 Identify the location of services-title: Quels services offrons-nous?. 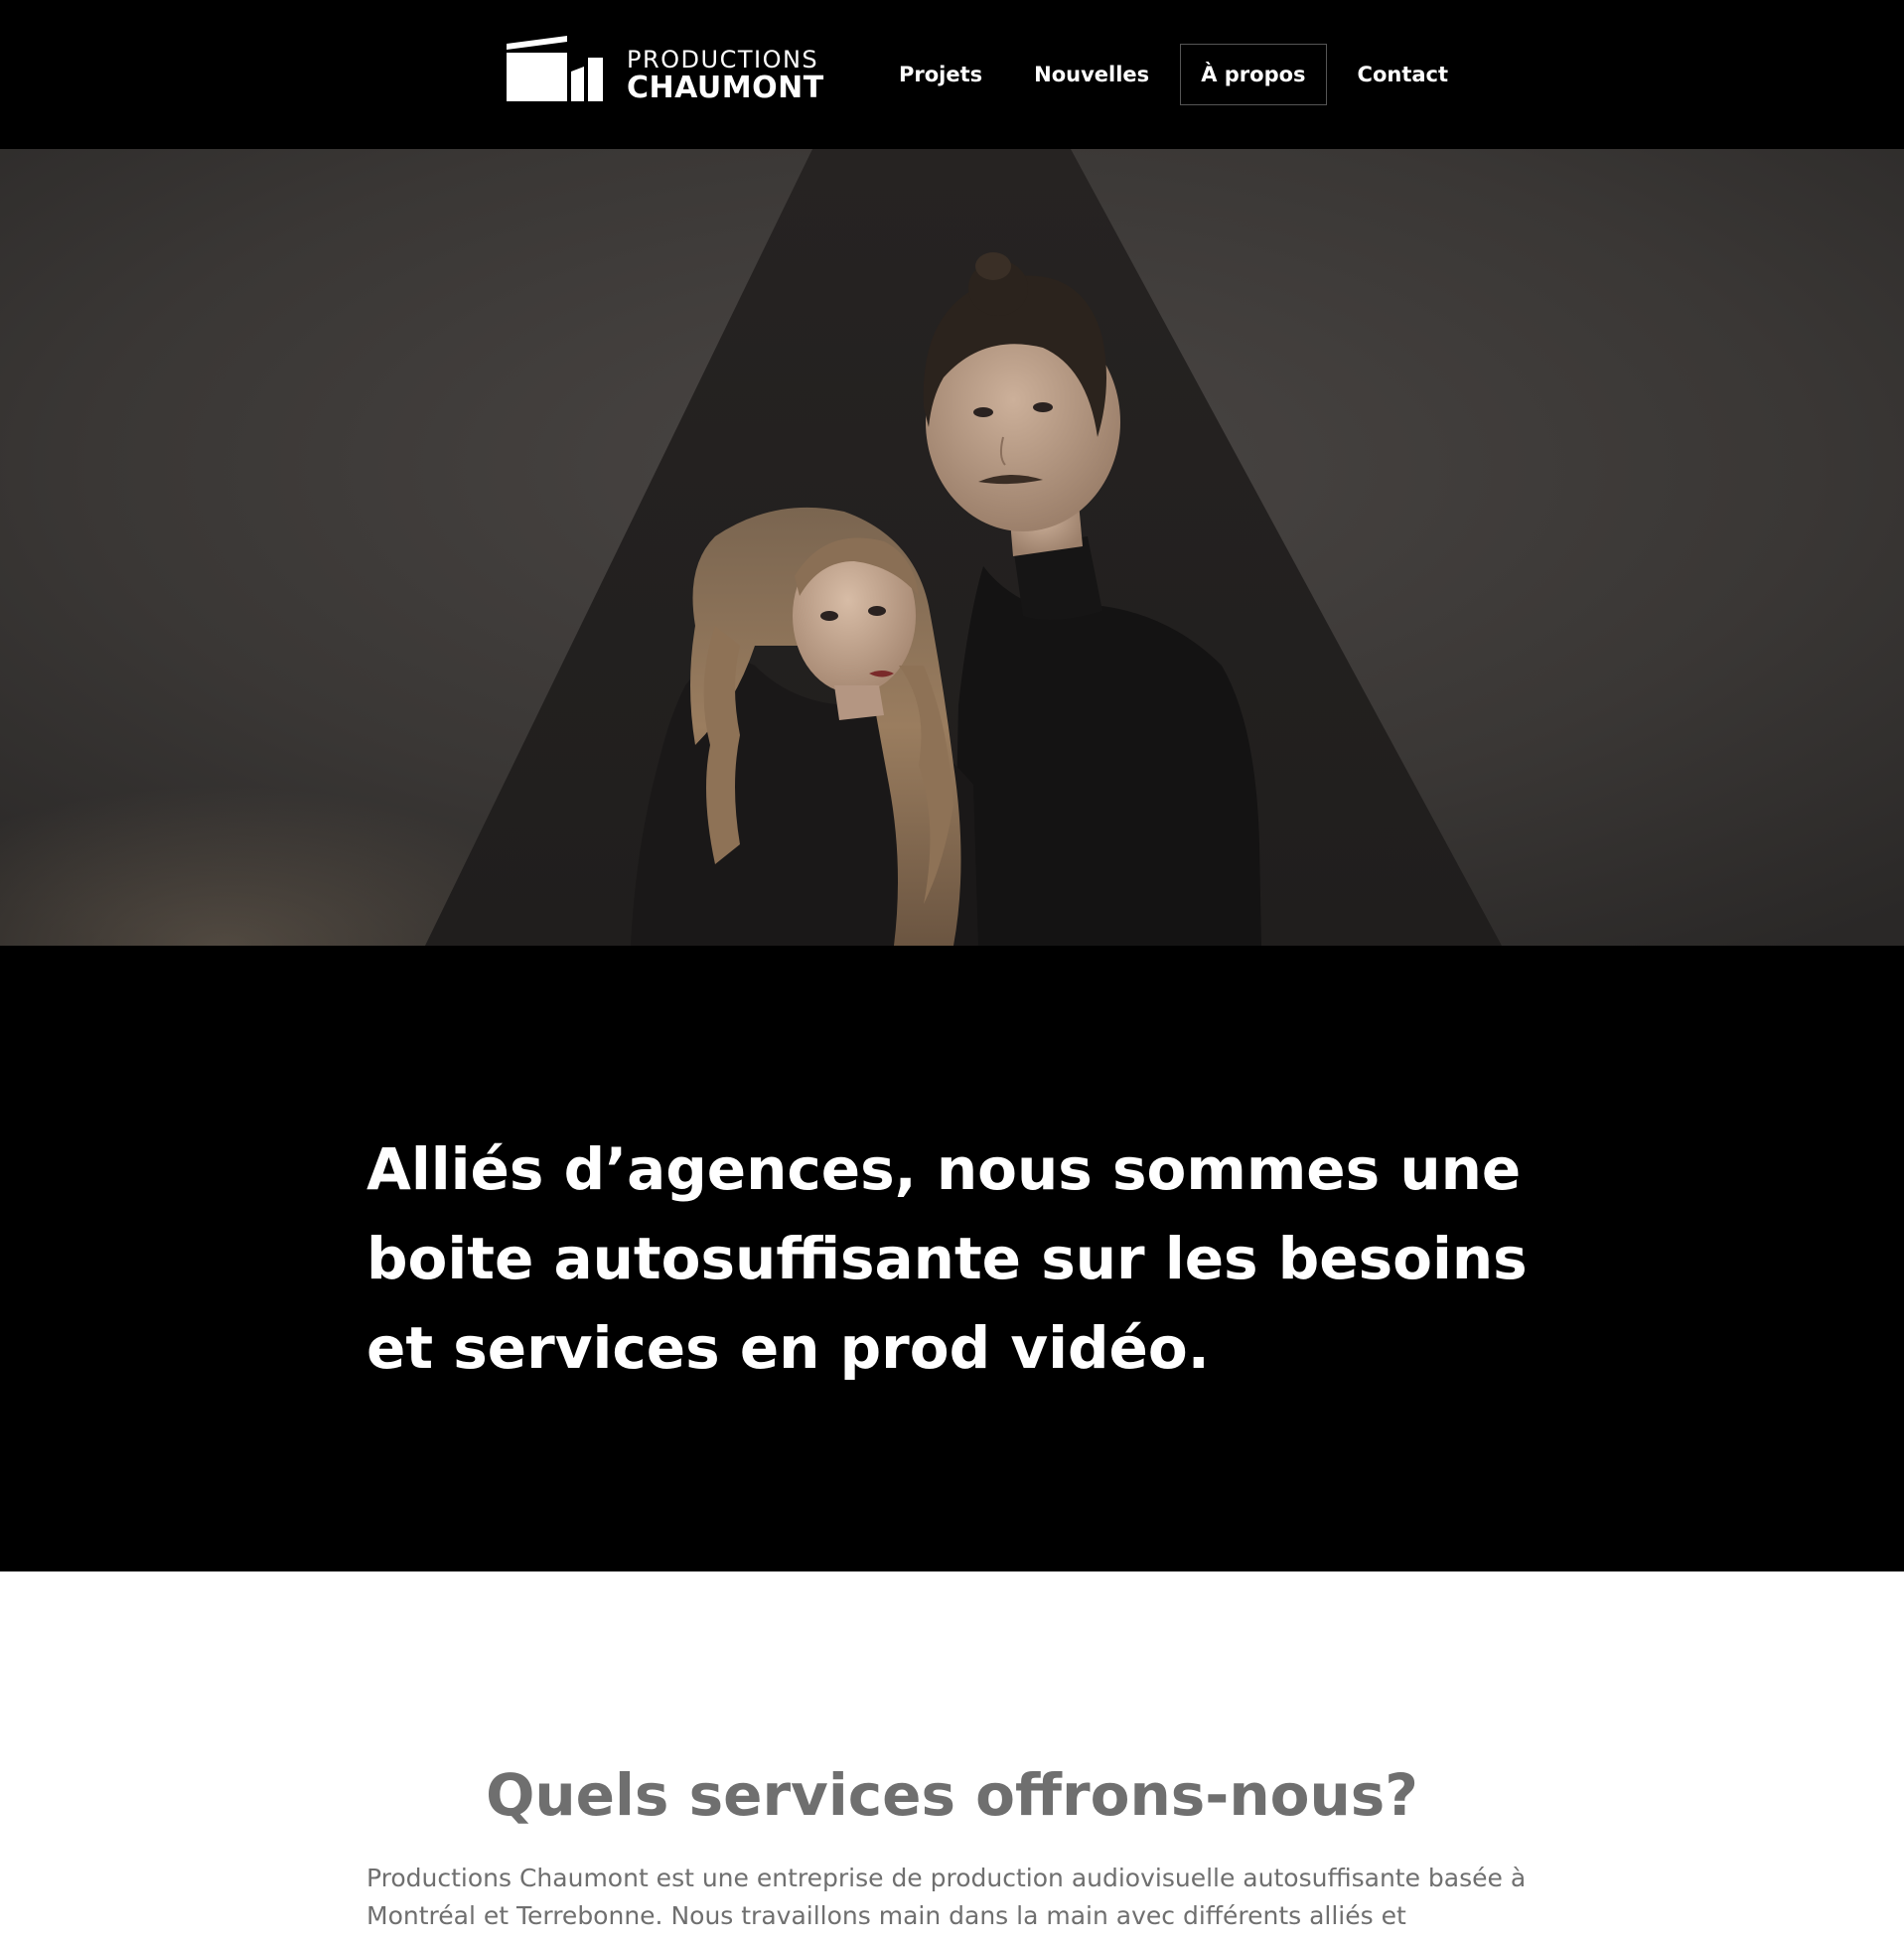
(952, 1795).